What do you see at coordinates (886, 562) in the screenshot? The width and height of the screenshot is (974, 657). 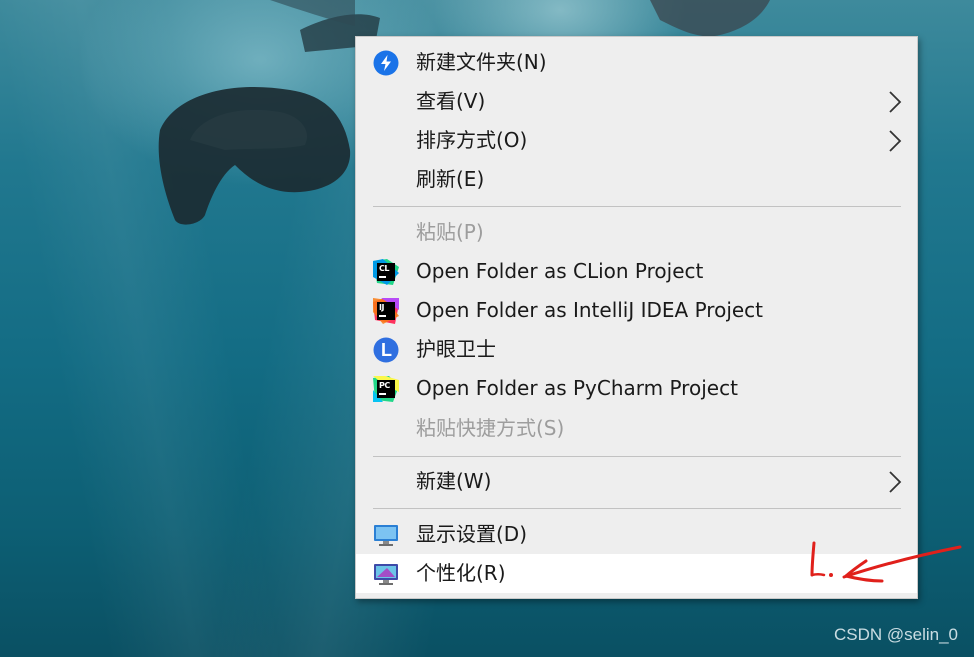 I see `annotation-arrow-icon` at bounding box center [886, 562].